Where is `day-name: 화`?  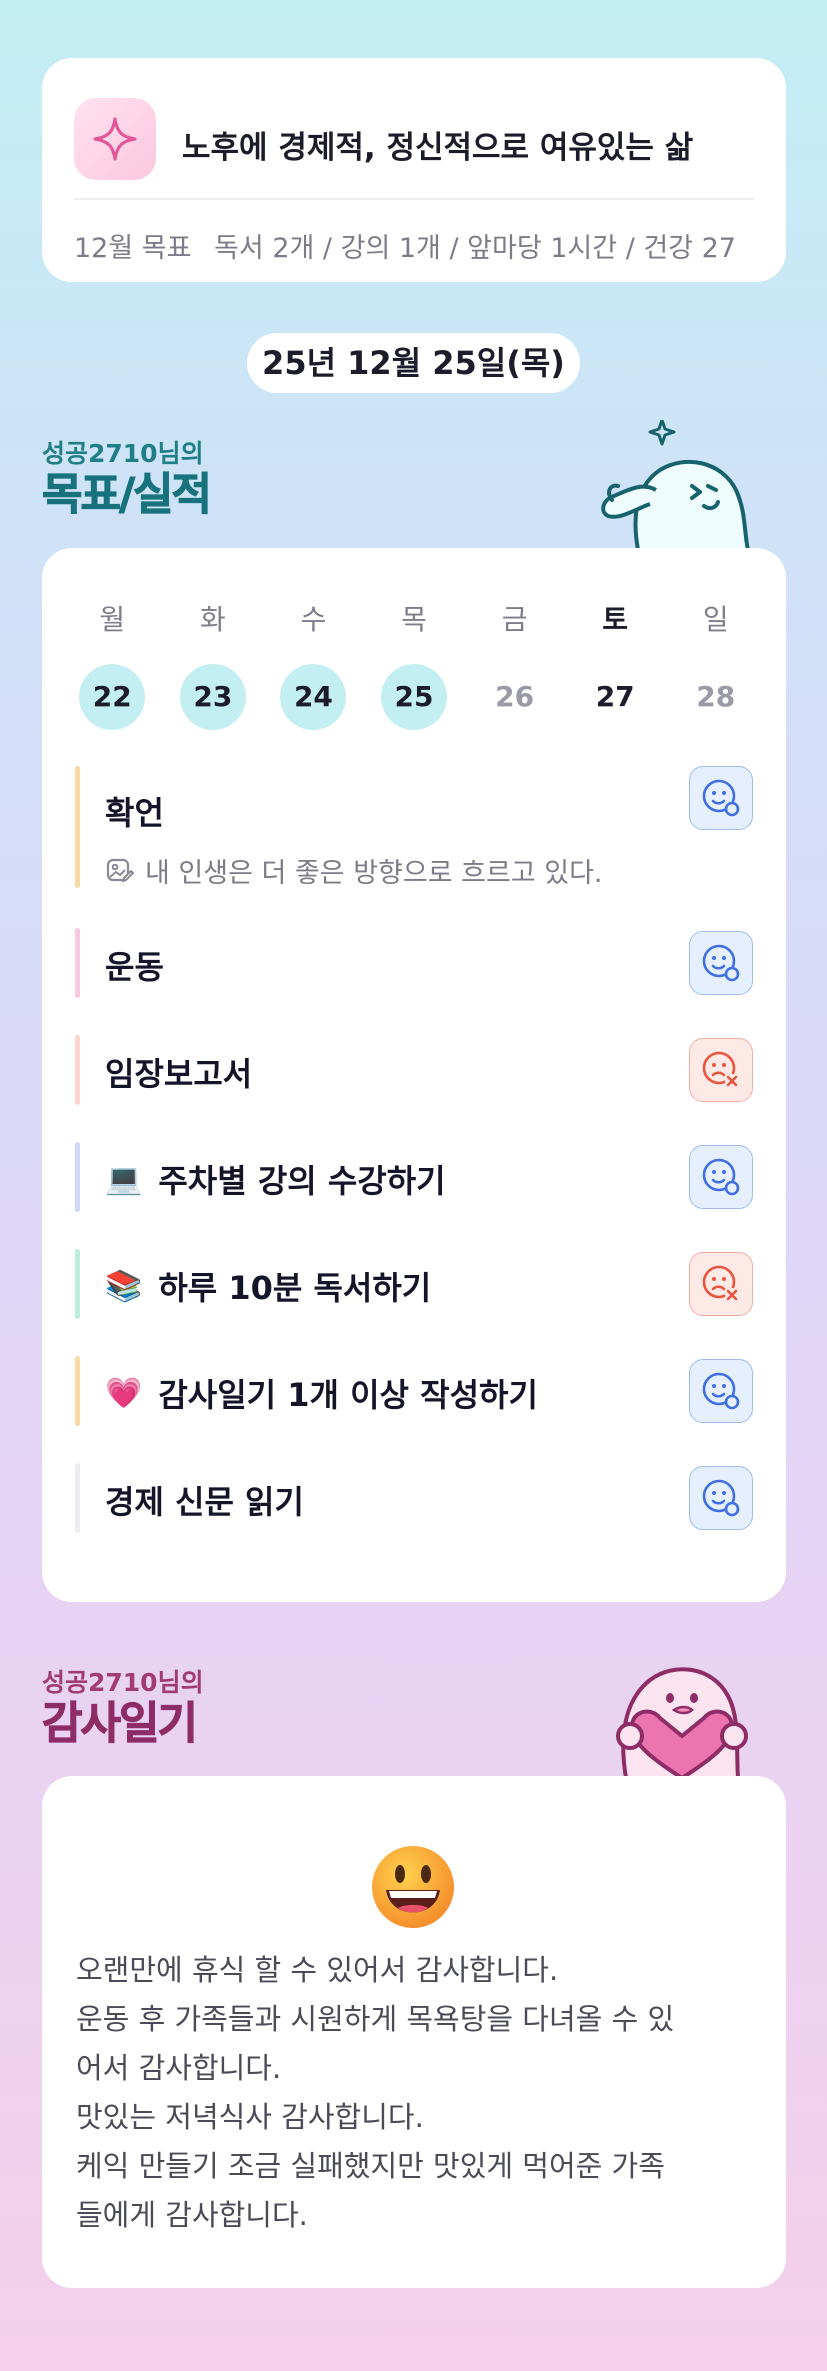
day-name: 화 is located at coordinates (212, 619).